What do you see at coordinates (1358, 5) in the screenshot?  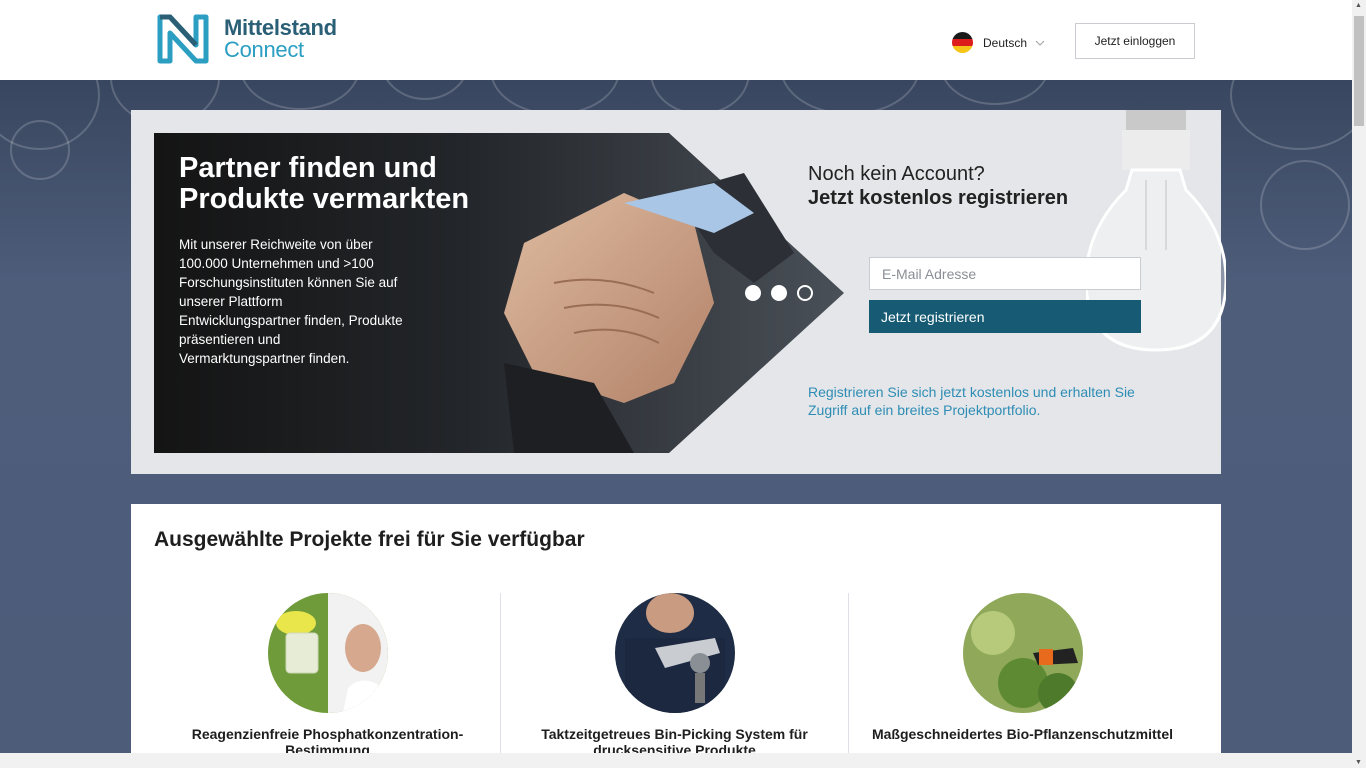 I see `scroll-up-icon: ▲` at bounding box center [1358, 5].